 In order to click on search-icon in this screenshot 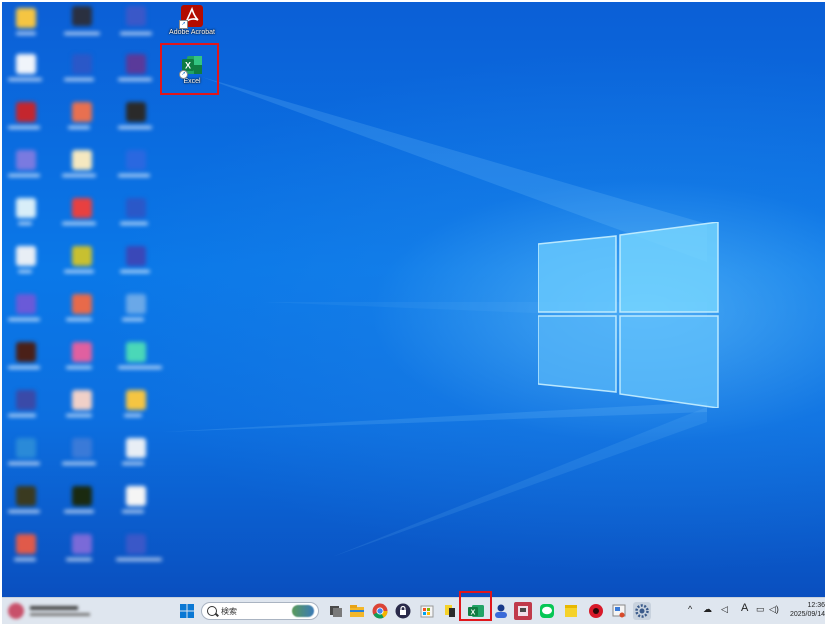, I will do `click(212, 611)`.